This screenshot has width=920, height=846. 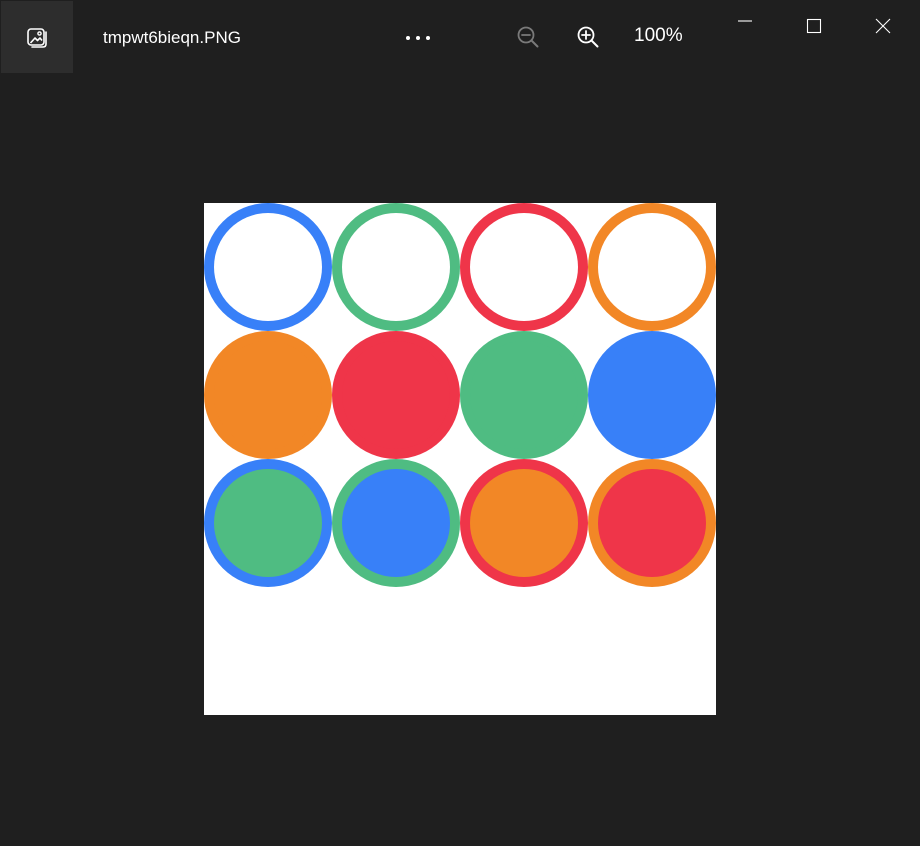 What do you see at coordinates (460, 36) in the screenshot?
I see `title-bar: tmpwt6bieqn.PNG 100%` at bounding box center [460, 36].